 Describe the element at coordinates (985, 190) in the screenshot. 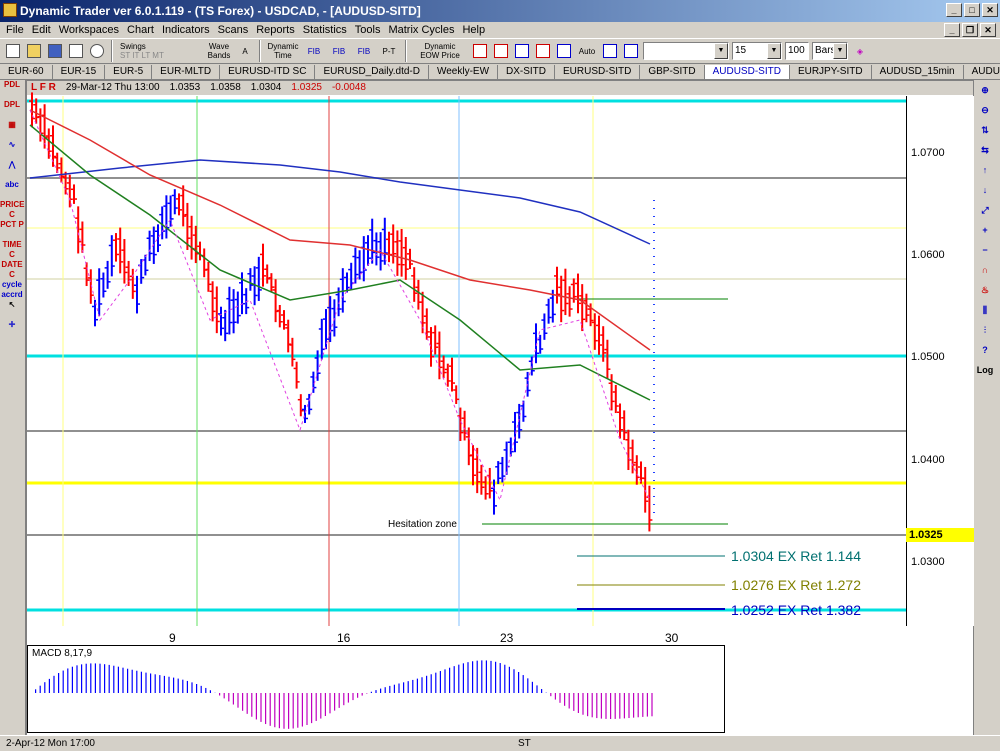

I see `down-arrow-icon: ↓` at that location.